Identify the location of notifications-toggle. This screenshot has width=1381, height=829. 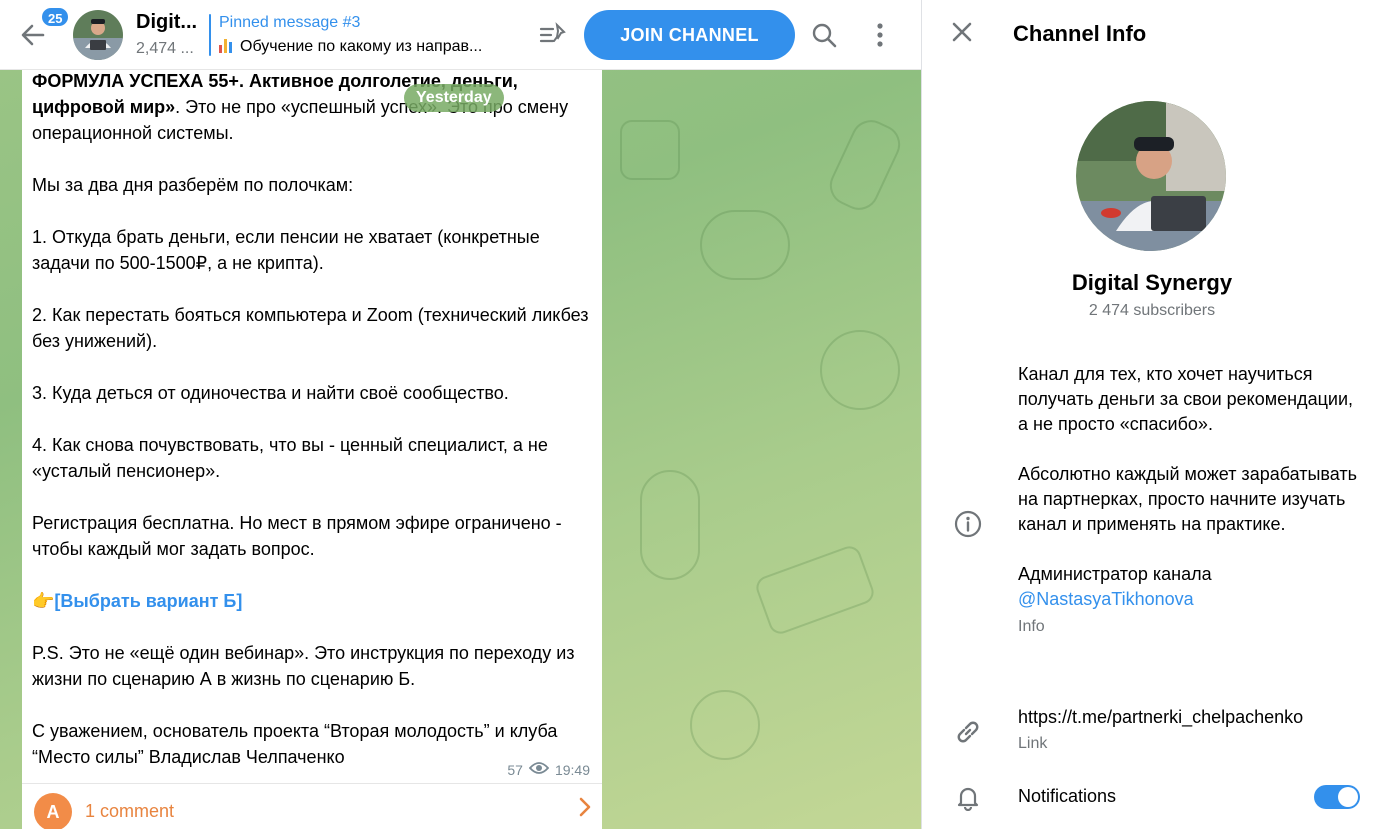
(1337, 797).